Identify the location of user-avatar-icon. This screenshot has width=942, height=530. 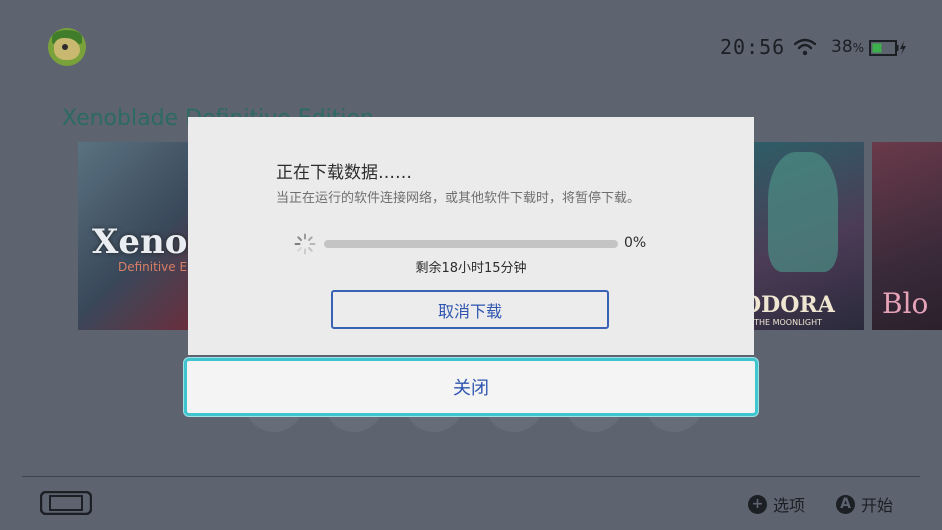
(67, 47).